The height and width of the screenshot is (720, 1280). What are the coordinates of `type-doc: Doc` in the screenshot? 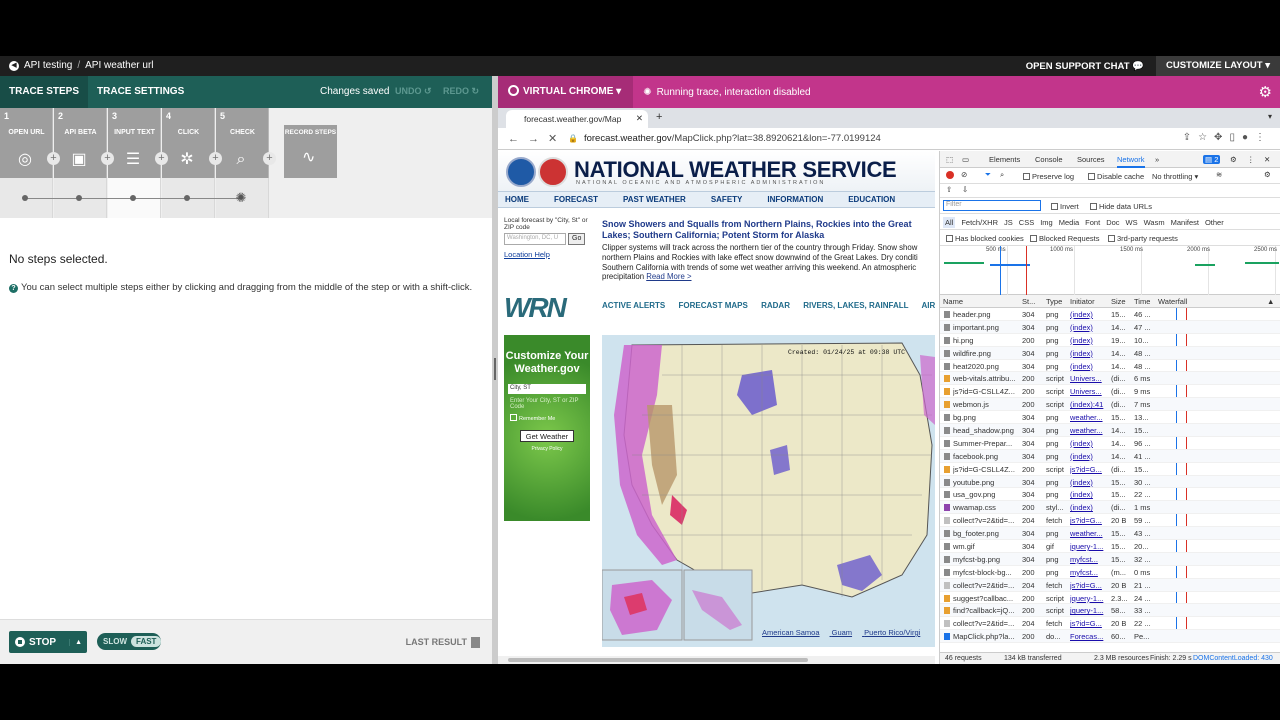 It's located at (1112, 222).